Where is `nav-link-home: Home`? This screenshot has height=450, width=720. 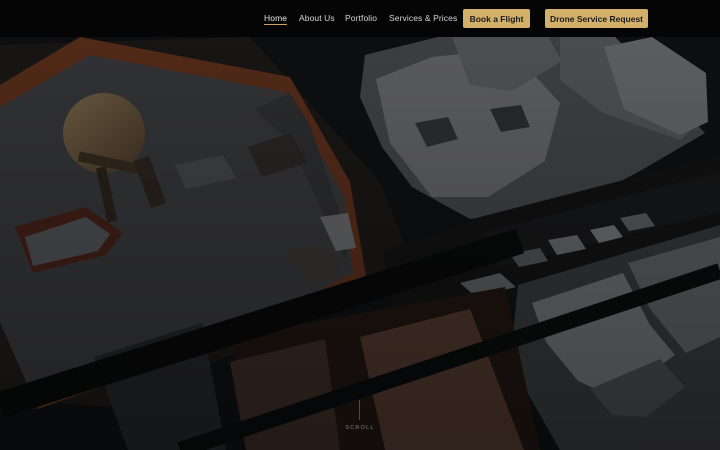
nav-link-home: Home is located at coordinates (276, 19).